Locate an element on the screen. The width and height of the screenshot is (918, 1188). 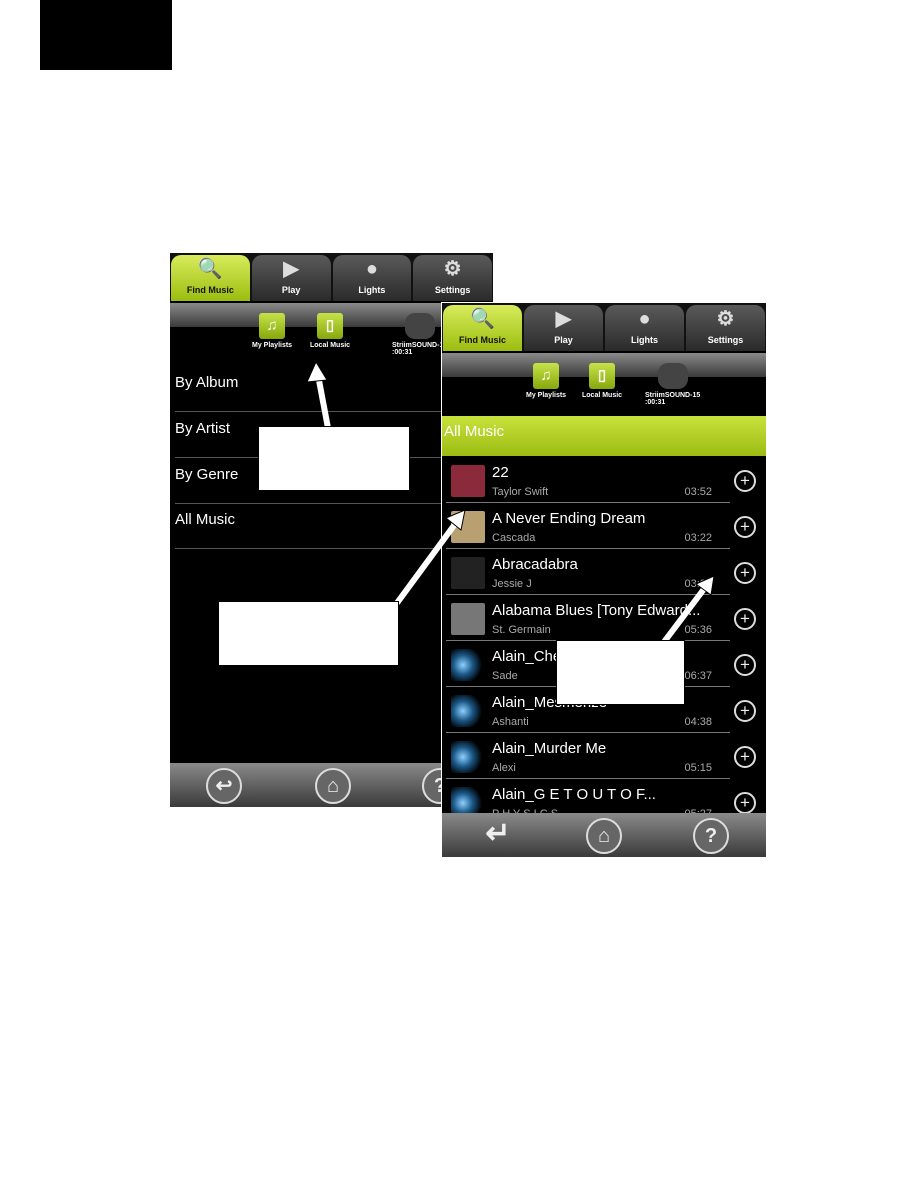
annotation-arrows is located at coordinates (510, 502).